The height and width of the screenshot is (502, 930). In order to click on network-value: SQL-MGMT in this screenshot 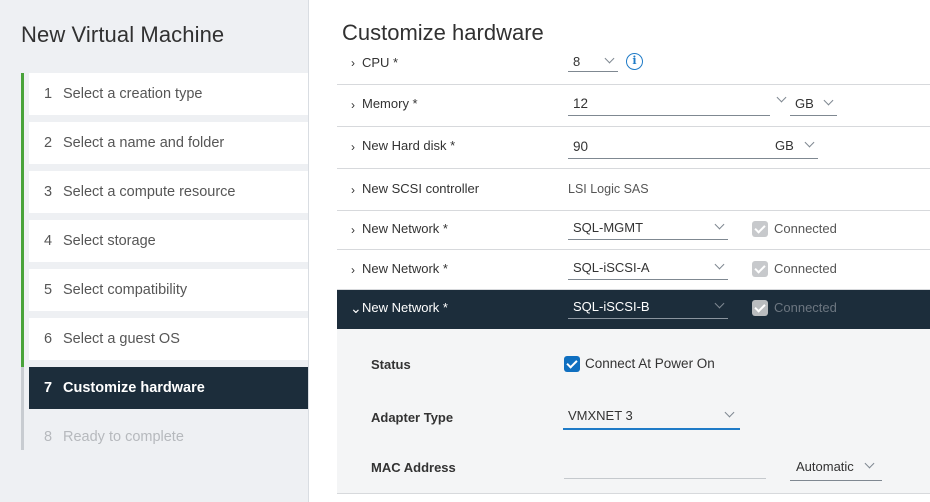, I will do `click(608, 227)`.